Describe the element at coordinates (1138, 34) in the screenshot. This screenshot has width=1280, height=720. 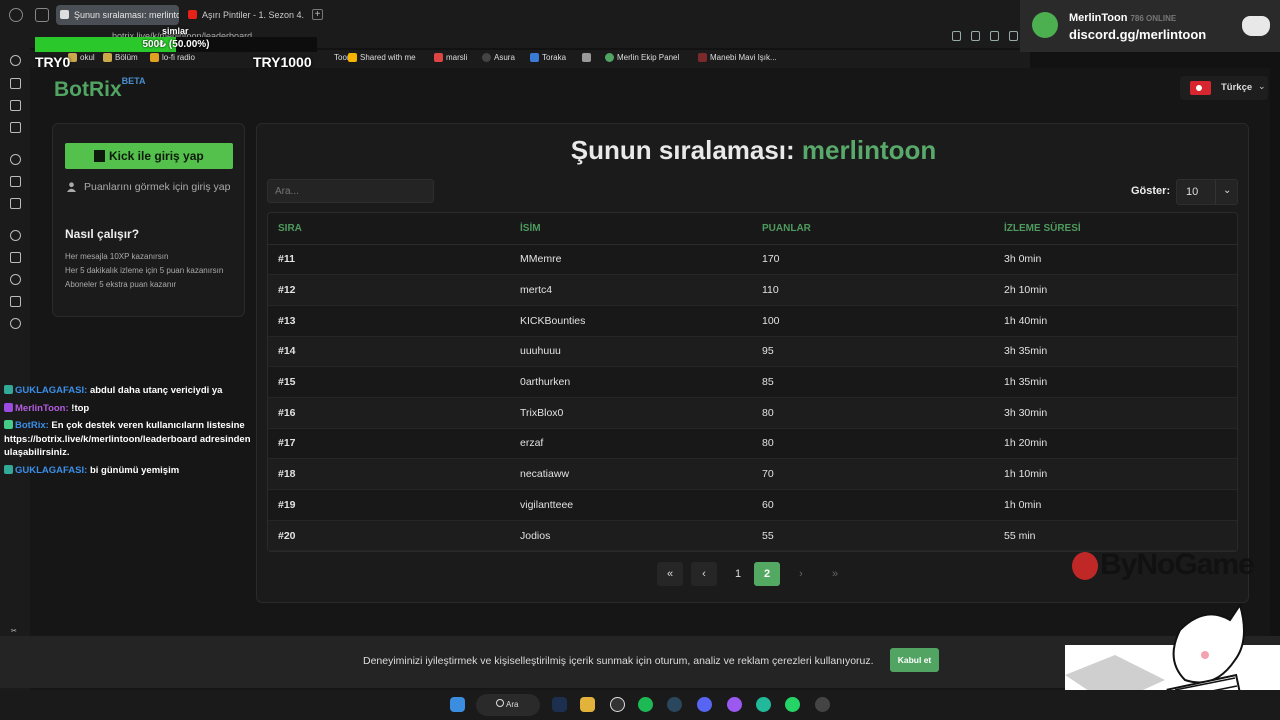
I see `discord-link: discord.gg/merlintoon` at that location.